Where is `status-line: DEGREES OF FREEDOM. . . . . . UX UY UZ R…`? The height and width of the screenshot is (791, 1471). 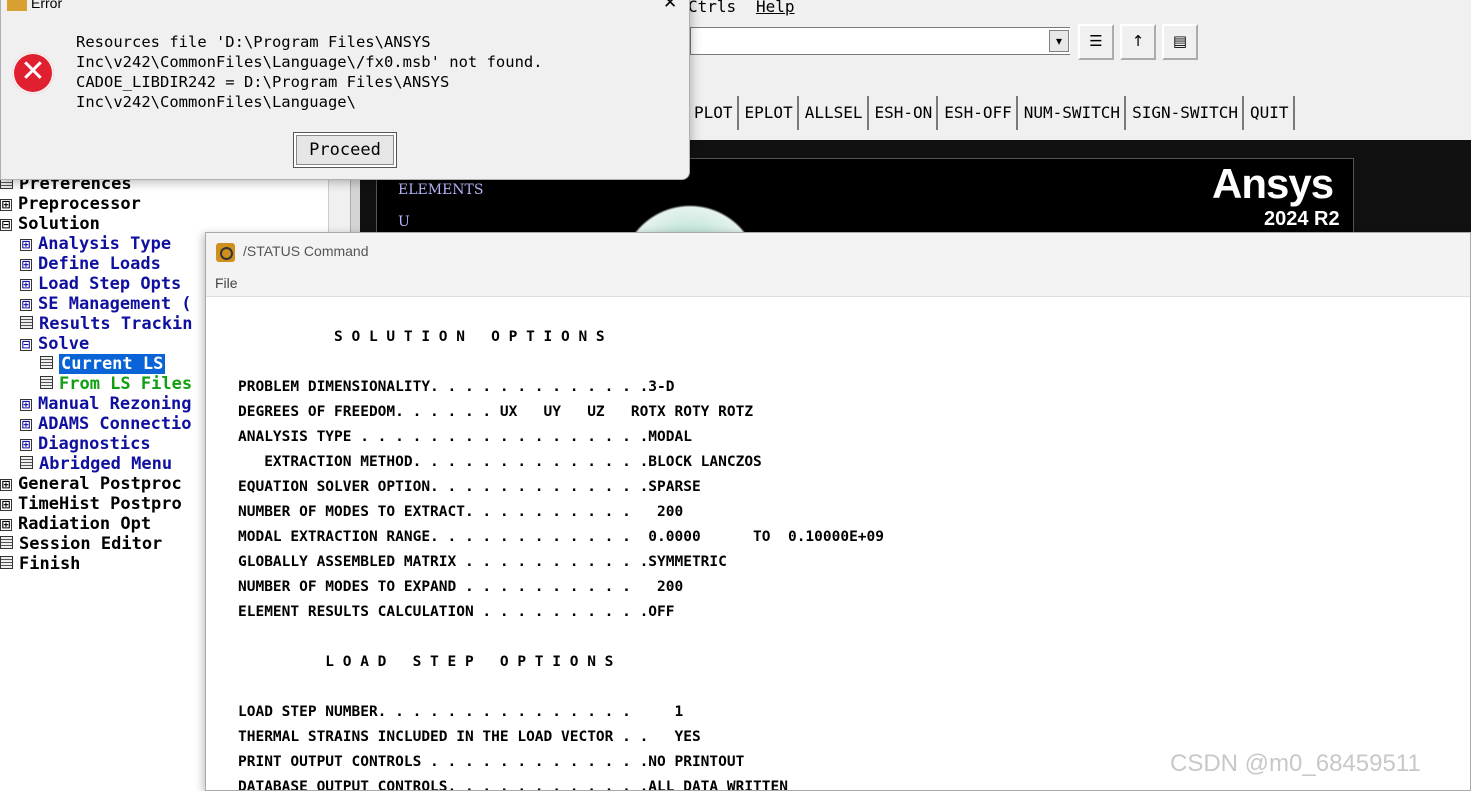
status-line: DEGREES OF FREEDOM. . . . . . UX UY UZ R… is located at coordinates (496, 412).